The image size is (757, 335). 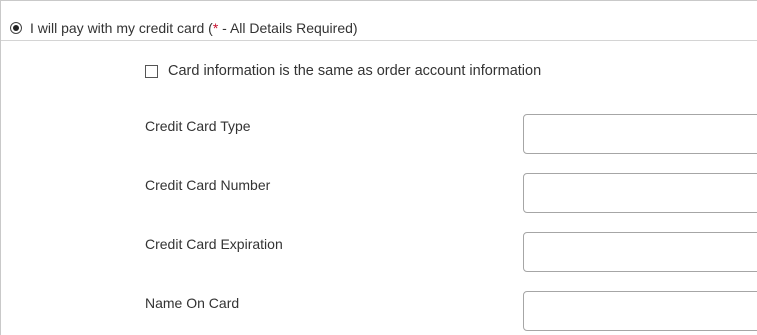 What do you see at coordinates (379, 40) in the screenshot?
I see `section-divider` at bounding box center [379, 40].